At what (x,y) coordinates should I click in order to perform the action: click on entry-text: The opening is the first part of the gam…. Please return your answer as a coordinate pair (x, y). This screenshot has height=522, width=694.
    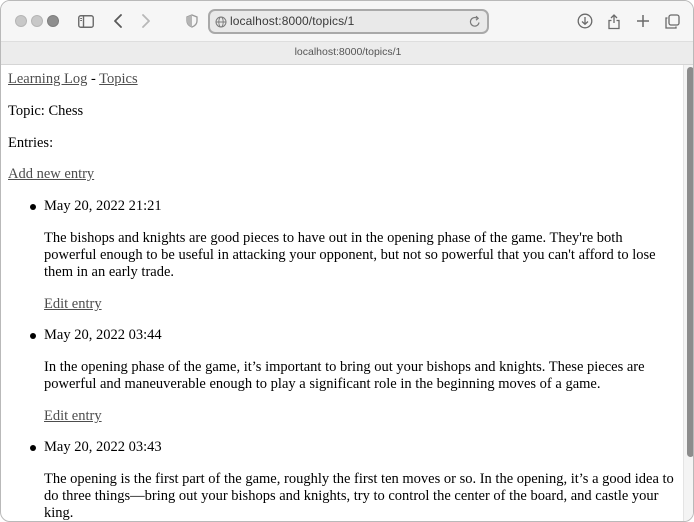
    Looking at the image, I should click on (359, 496).